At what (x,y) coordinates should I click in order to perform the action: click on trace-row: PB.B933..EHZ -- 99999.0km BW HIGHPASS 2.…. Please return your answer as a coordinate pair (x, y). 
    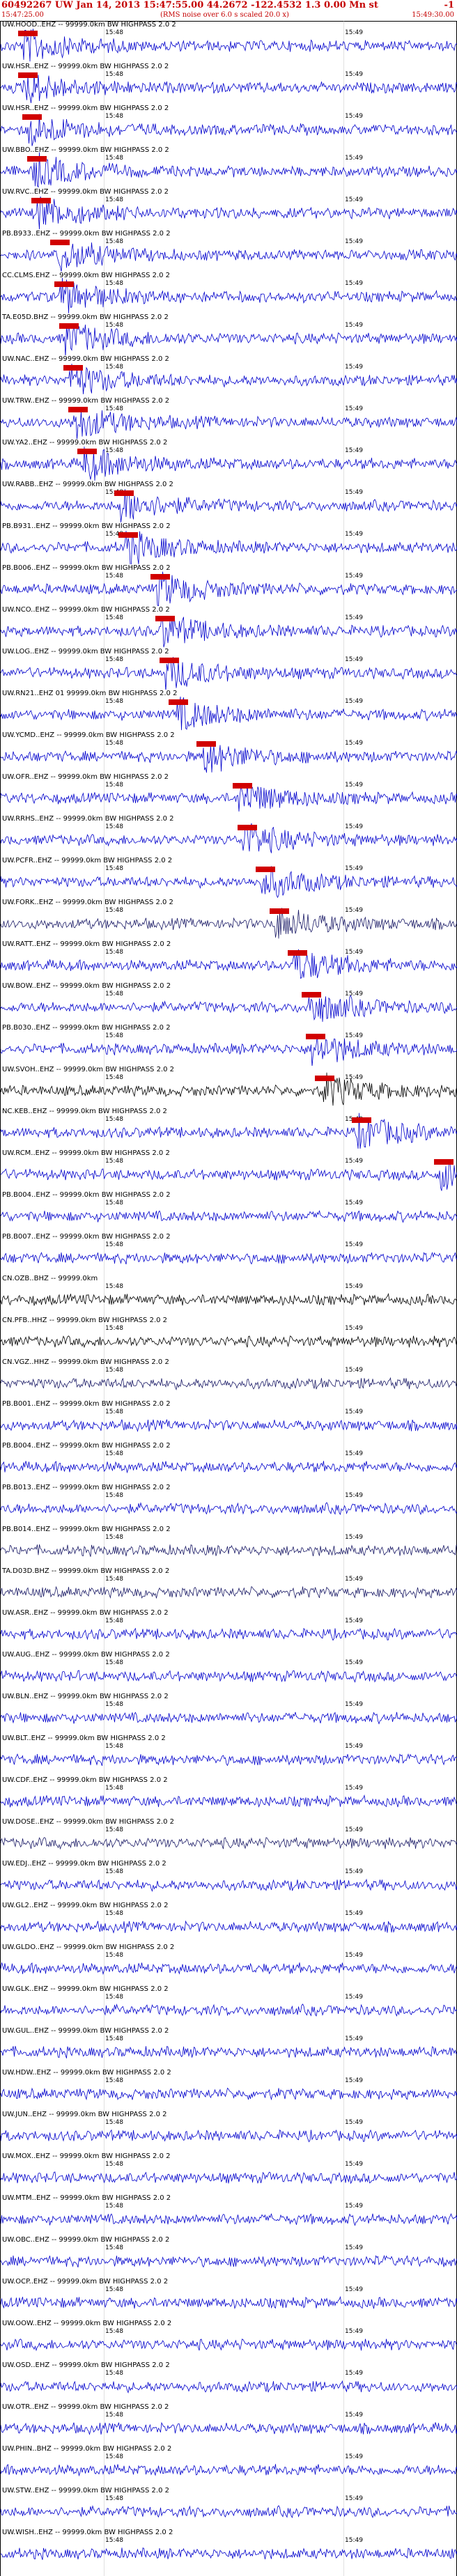
    Looking at the image, I should click on (229, 252).